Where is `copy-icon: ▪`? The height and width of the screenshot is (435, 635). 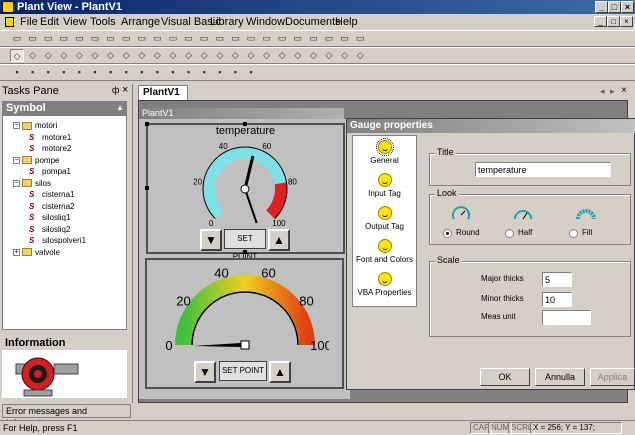
copy-icon: ▪ is located at coordinates (79, 72).